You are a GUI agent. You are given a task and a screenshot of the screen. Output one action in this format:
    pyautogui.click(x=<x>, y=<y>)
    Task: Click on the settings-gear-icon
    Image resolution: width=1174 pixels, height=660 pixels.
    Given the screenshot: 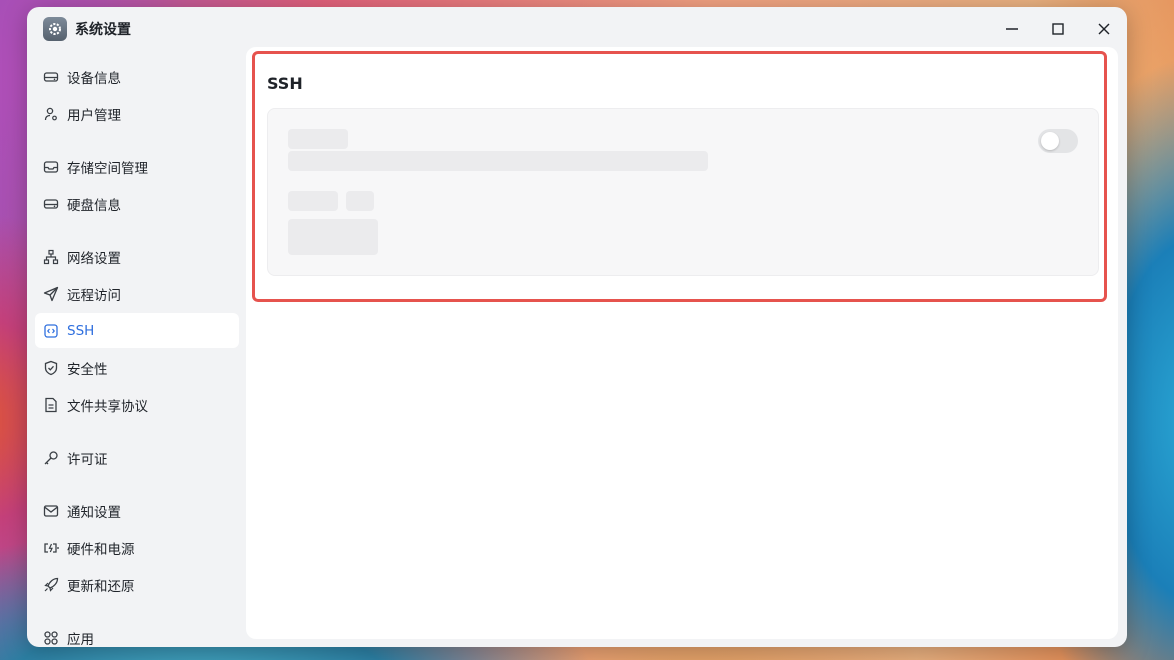 What is the action you would take?
    pyautogui.click(x=55, y=29)
    